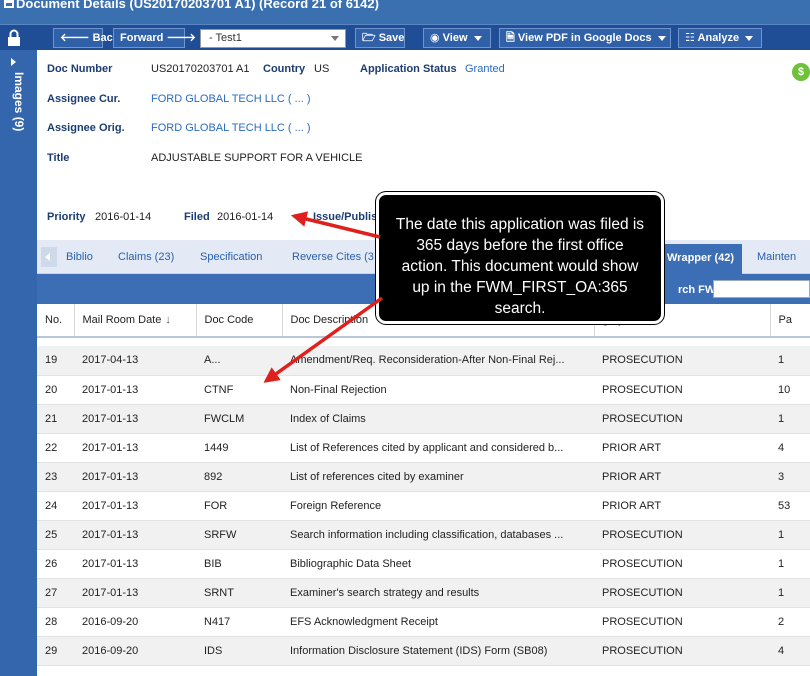 Image resolution: width=810 pixels, height=676 pixels. What do you see at coordinates (457, 38) in the screenshot?
I see `view-button: ◉ View` at bounding box center [457, 38].